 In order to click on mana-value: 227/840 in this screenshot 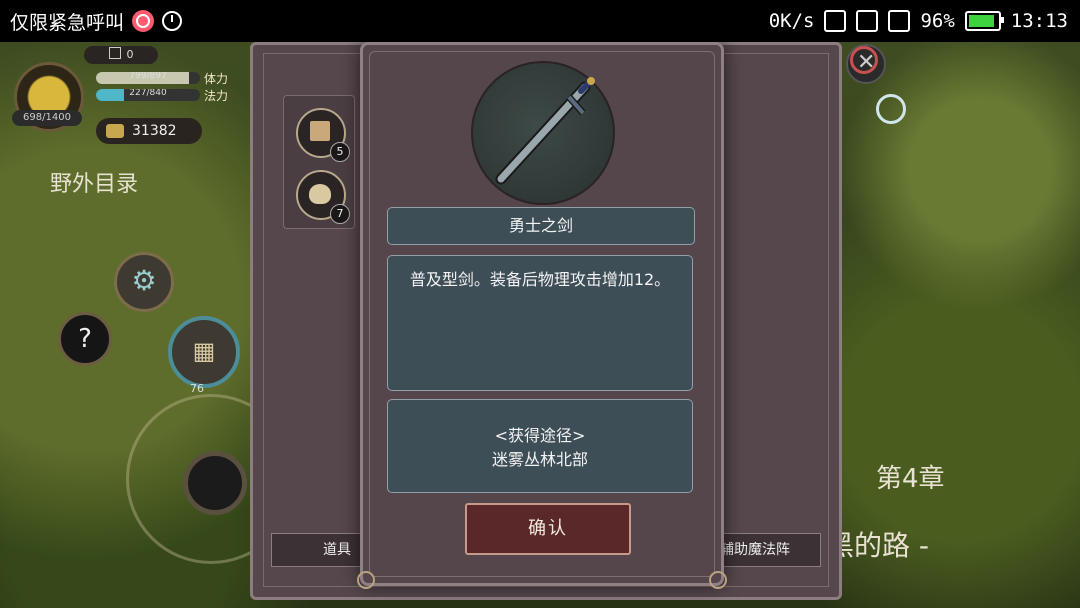, I will do `click(148, 93)`.